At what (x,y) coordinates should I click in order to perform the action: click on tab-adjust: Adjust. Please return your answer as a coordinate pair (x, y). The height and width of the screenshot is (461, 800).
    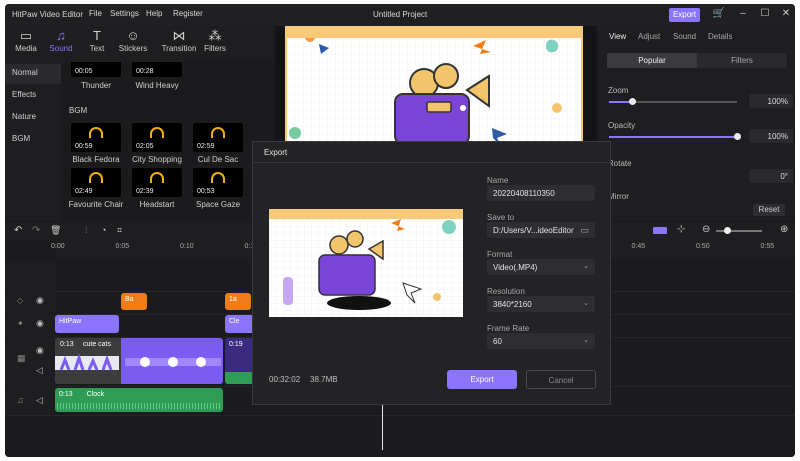
    Looking at the image, I should click on (649, 36).